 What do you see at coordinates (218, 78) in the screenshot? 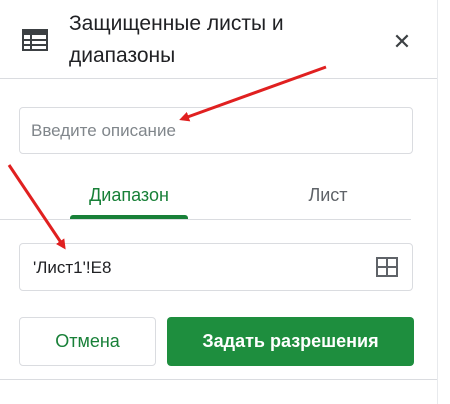
I see `header-divider` at bounding box center [218, 78].